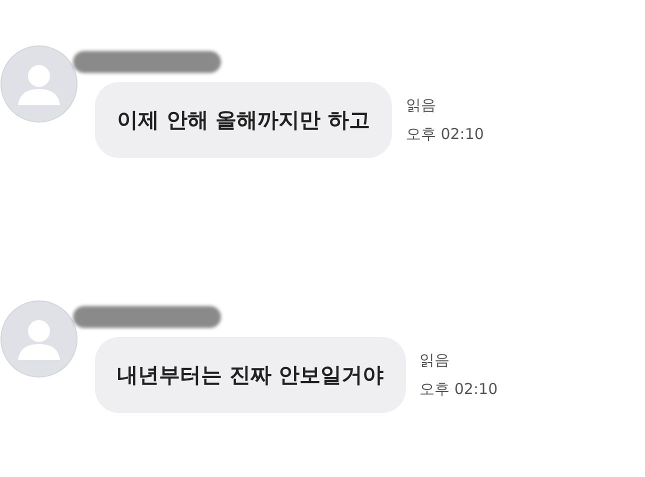 This screenshot has height=477, width=645. I want to click on message-bubble: 이제 안해 올해까지만 하고, so click(243, 120).